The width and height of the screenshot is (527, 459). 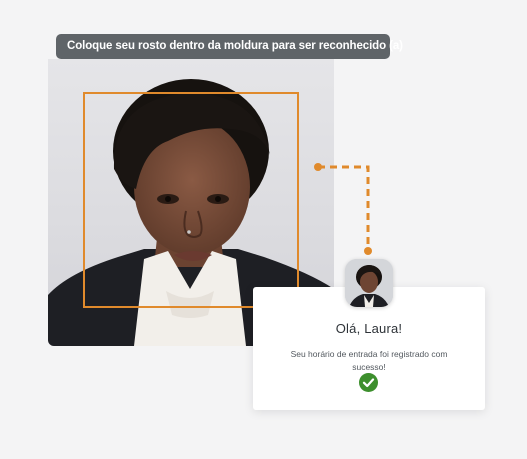 What do you see at coordinates (369, 283) in the screenshot?
I see `user-avatar` at bounding box center [369, 283].